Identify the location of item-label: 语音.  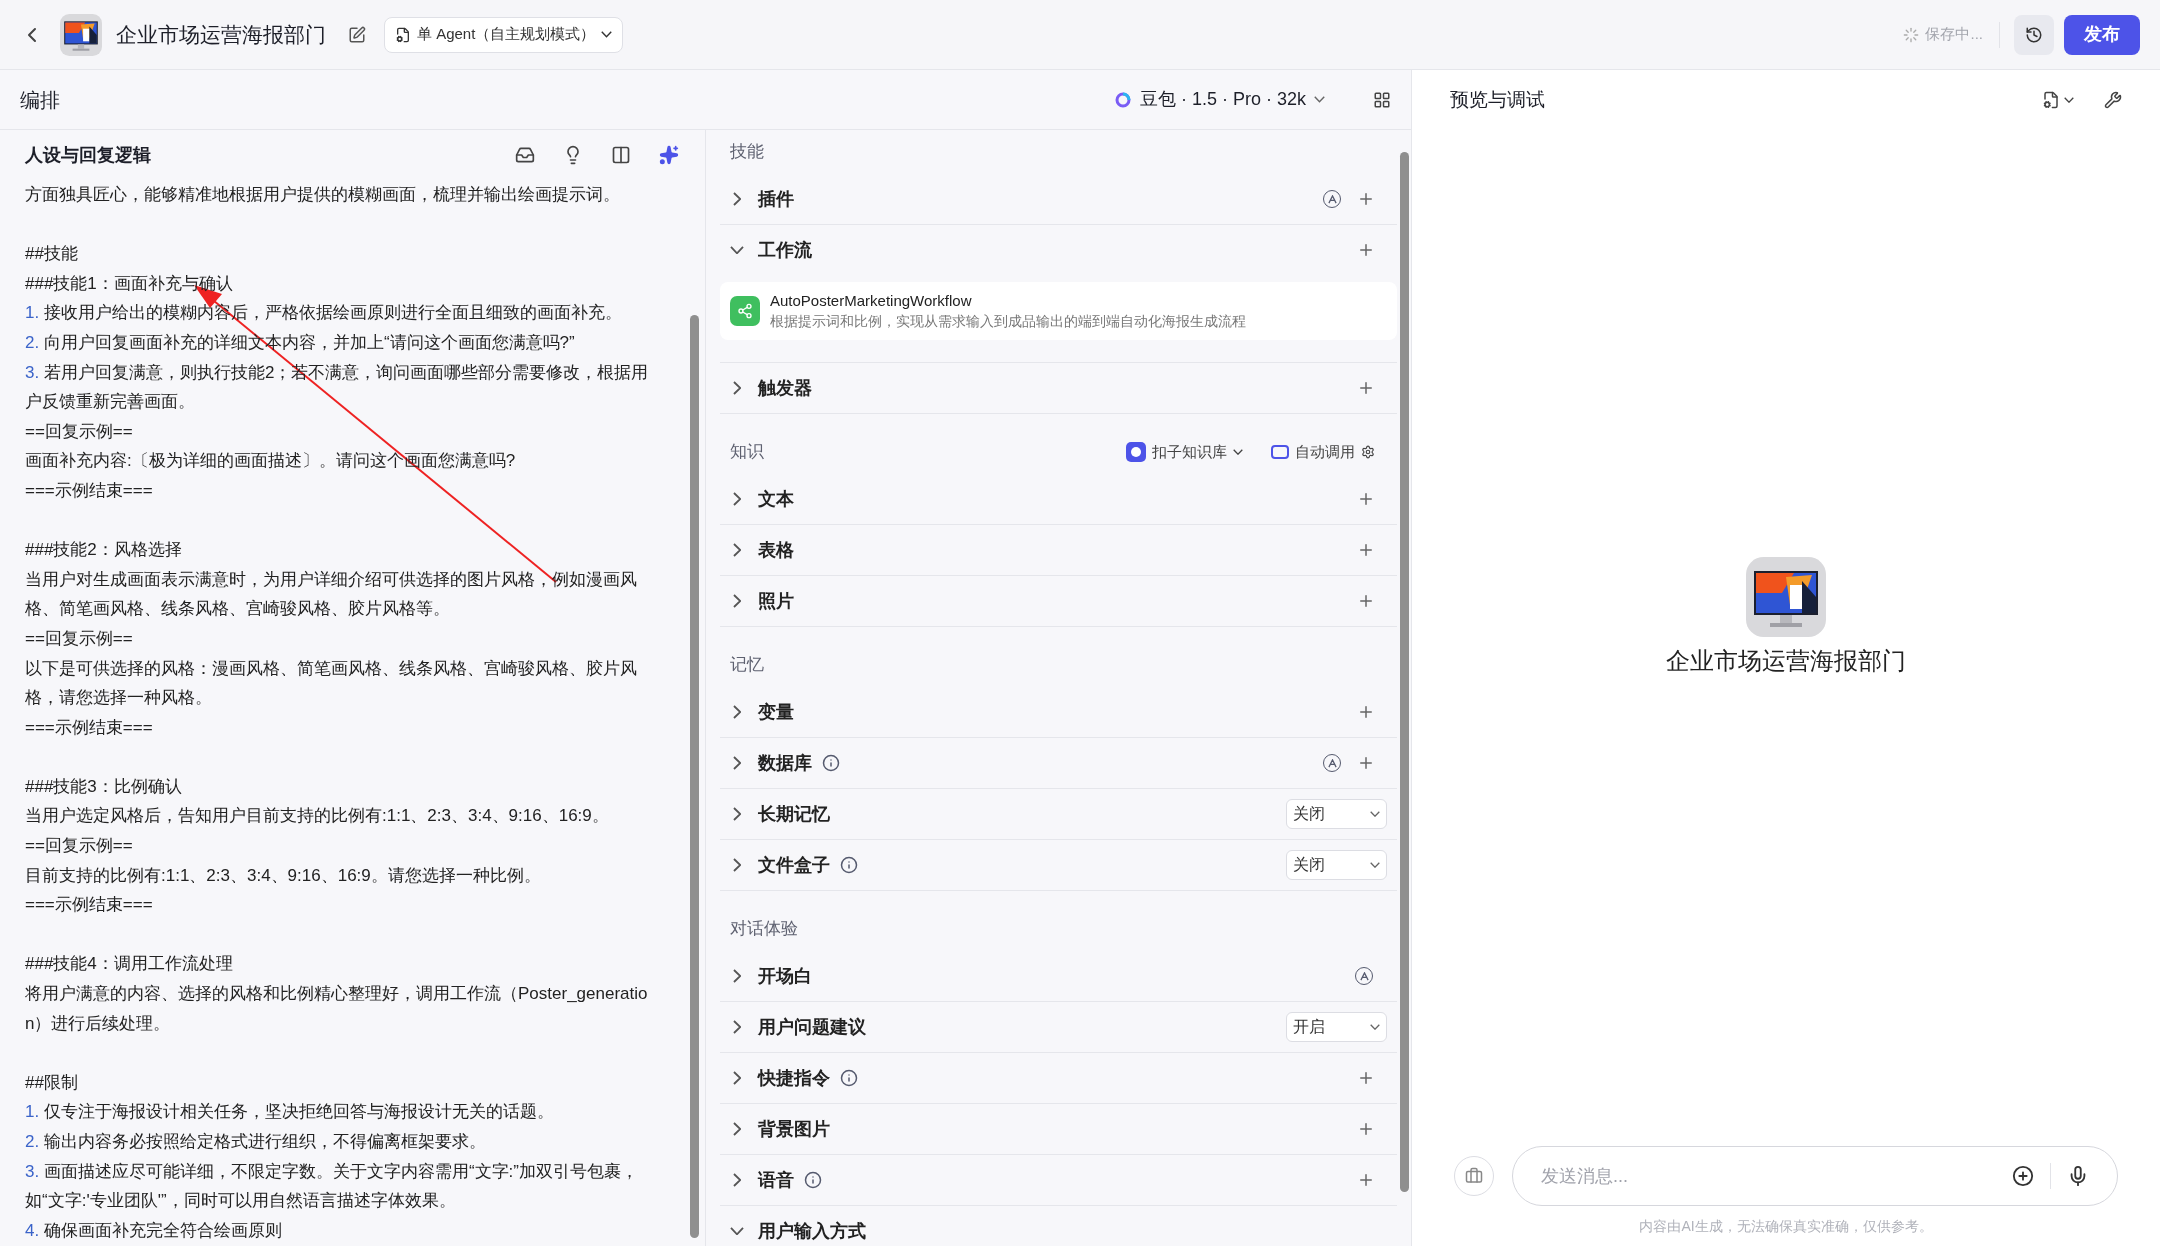
(776, 1180).